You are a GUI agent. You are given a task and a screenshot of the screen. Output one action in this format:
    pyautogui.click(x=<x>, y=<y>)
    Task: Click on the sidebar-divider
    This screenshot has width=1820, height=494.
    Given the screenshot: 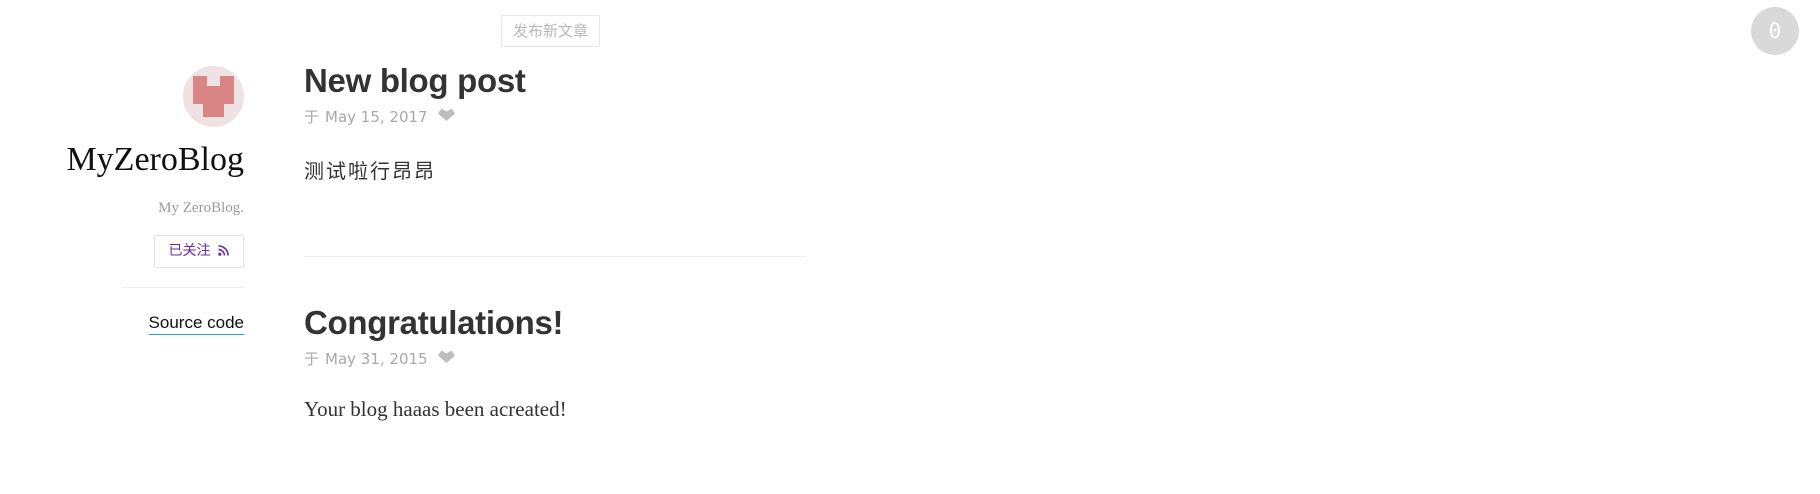 What is the action you would take?
    pyautogui.click(x=183, y=287)
    